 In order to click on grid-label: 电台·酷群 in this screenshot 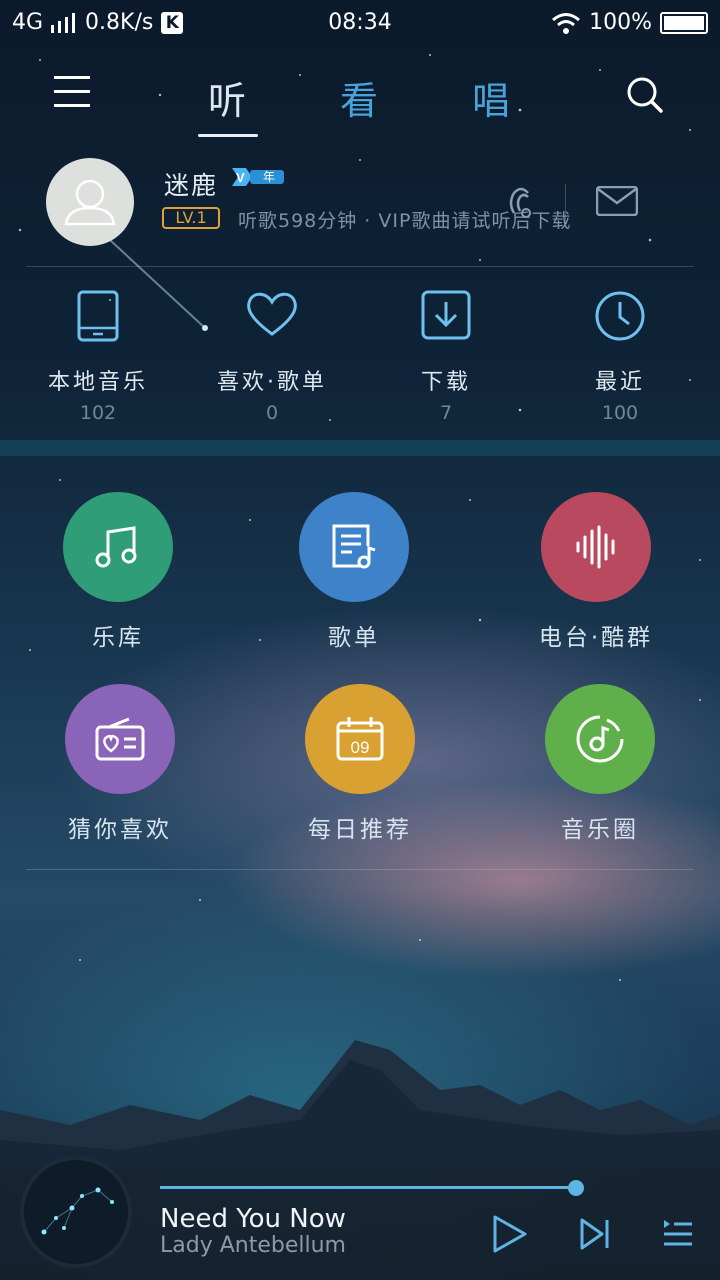, I will do `click(596, 638)`.